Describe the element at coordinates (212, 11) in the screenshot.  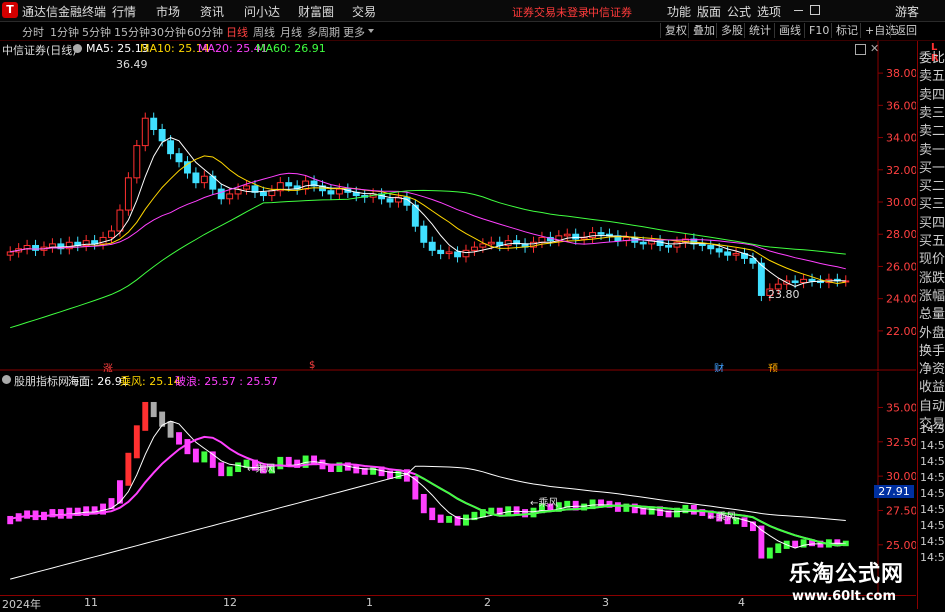
I see `menu-news: 资讯` at that location.